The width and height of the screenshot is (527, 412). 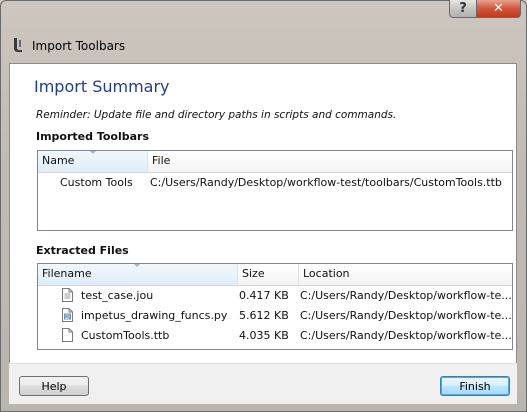 I want to click on filename-cell: impetus_drawing_funcs.py, so click(x=154, y=315).